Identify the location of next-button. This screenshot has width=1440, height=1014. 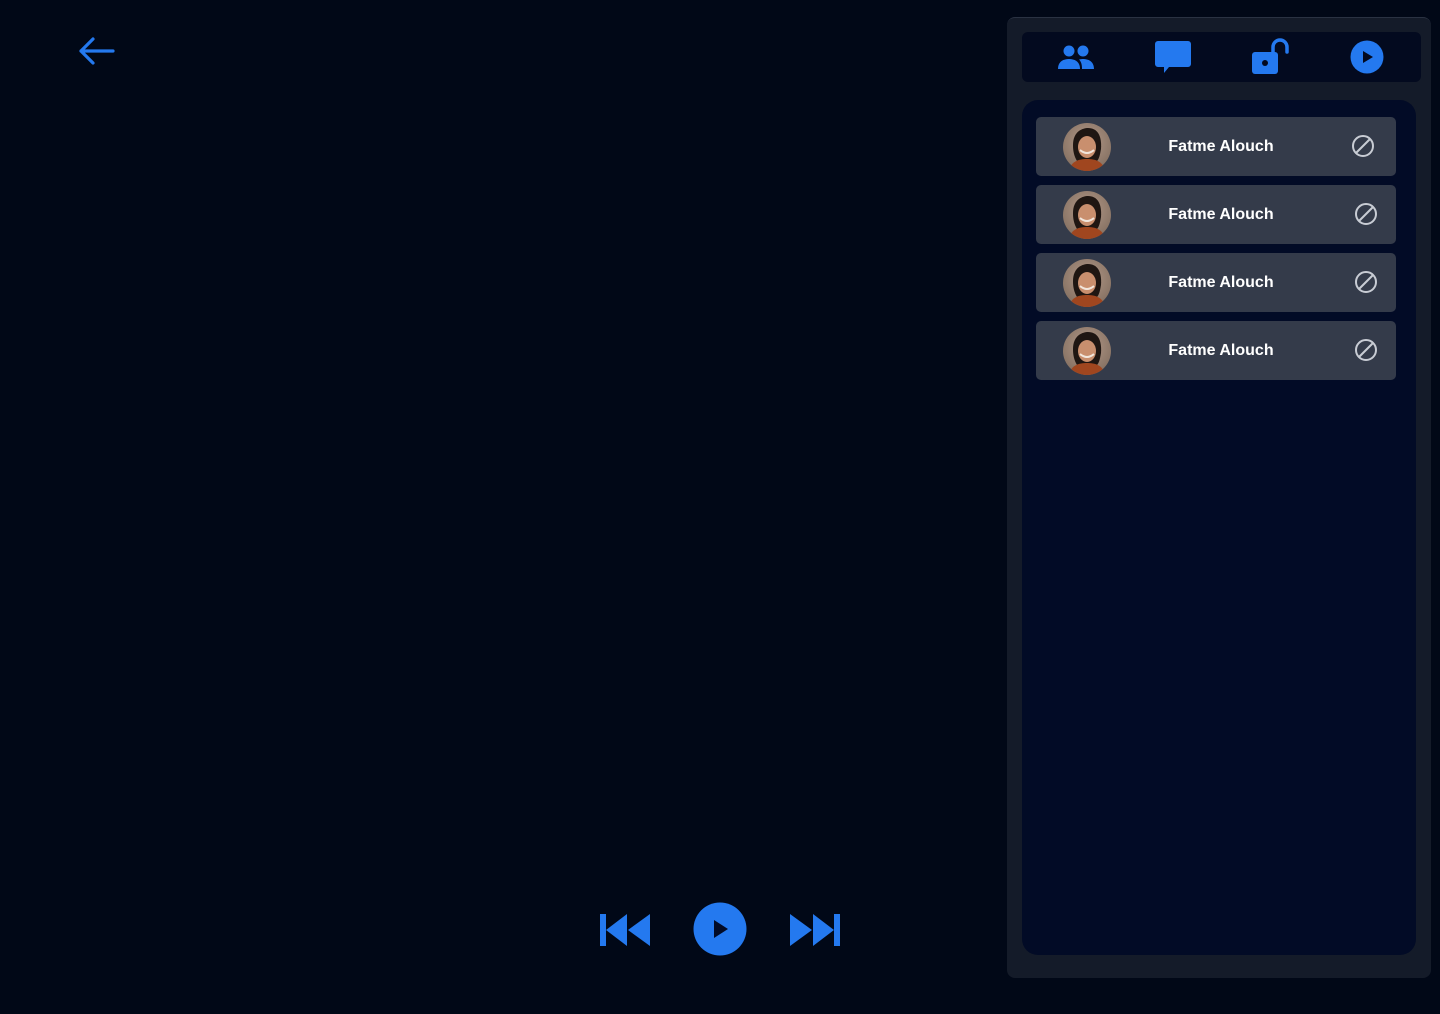
(816, 930).